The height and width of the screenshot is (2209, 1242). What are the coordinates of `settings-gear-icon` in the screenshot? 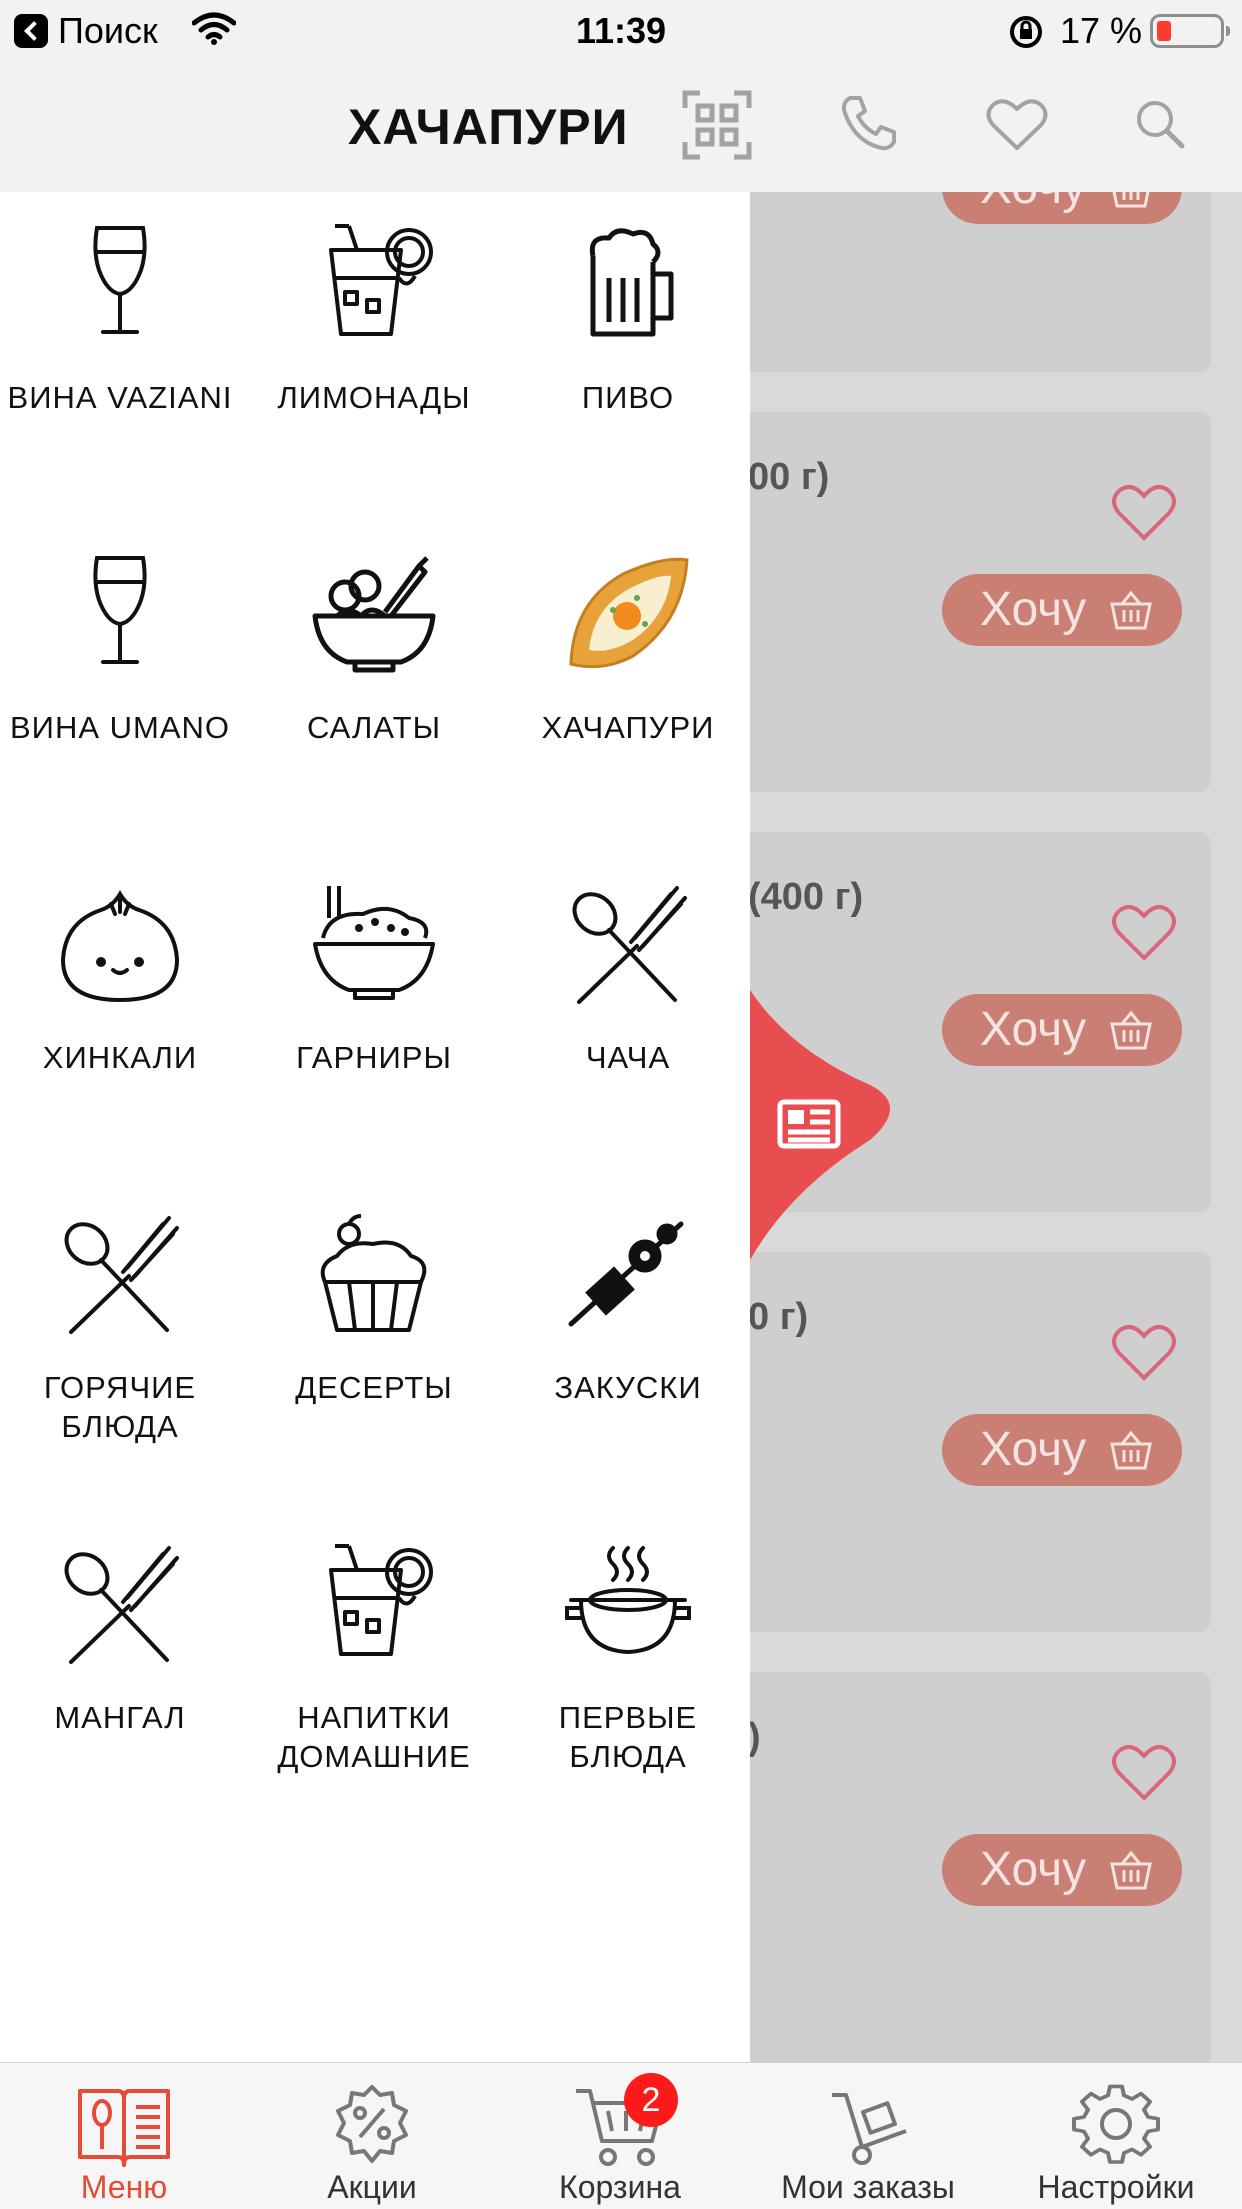 It's located at (1116, 2124).